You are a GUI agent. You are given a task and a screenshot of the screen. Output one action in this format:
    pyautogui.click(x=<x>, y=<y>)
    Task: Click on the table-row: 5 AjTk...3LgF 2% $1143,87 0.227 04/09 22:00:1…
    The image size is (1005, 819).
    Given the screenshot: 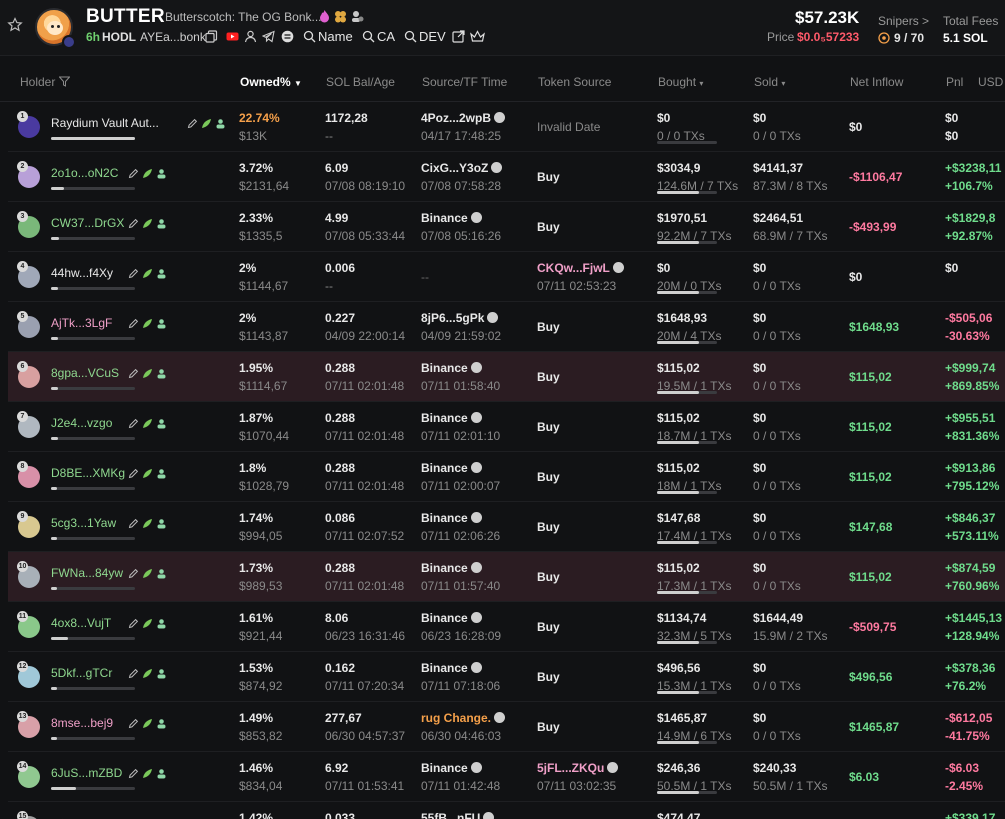 What is the action you would take?
    pyautogui.click(x=506, y=327)
    